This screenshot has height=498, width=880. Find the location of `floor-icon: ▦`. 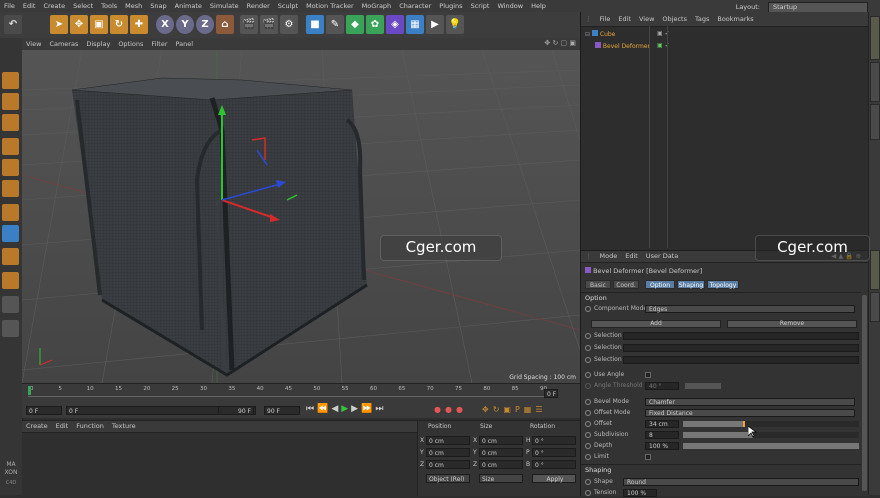

floor-icon: ▦ is located at coordinates (415, 24).